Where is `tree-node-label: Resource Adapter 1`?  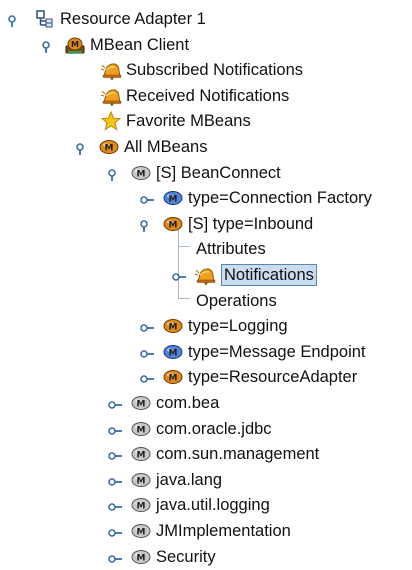
tree-node-label: Resource Adapter 1 is located at coordinates (133, 19).